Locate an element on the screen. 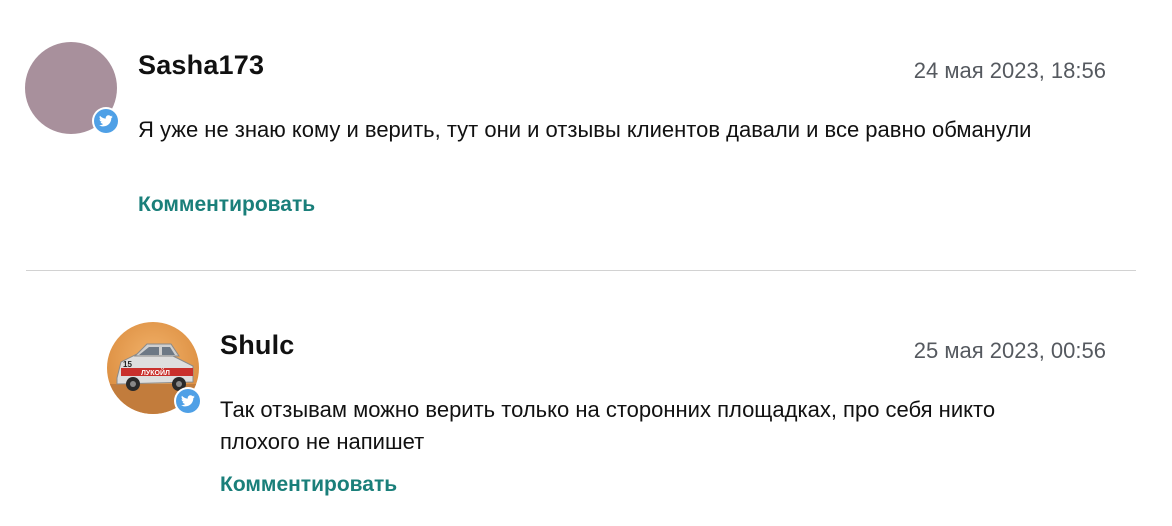 The width and height of the screenshot is (1172, 526). svg-text: ЛУКОЙЛ is located at coordinates (155, 372).